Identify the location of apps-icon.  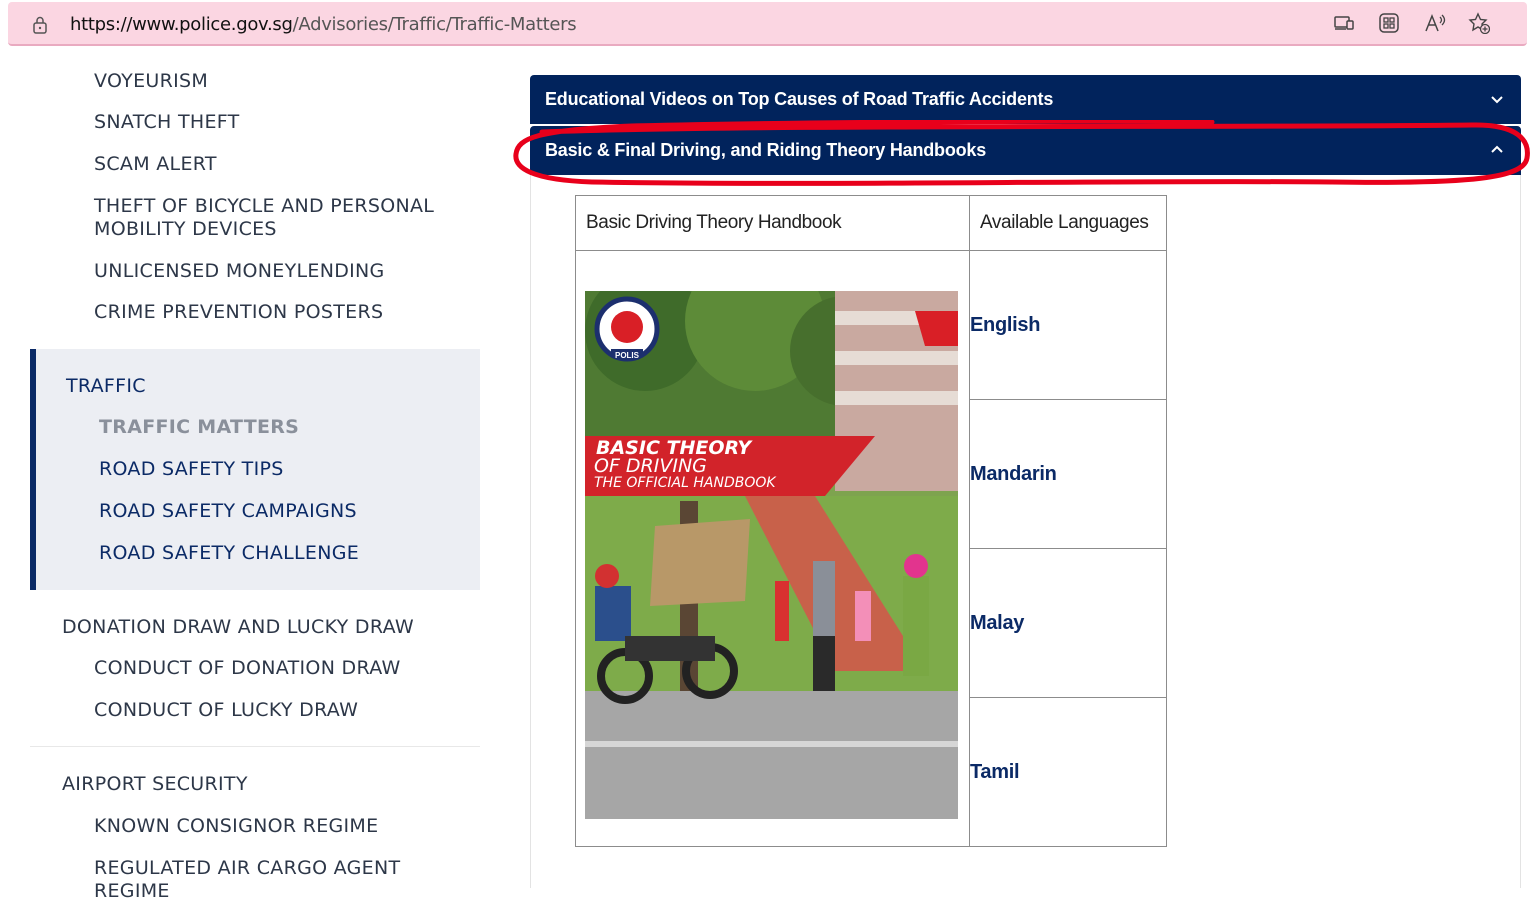
(1389, 23).